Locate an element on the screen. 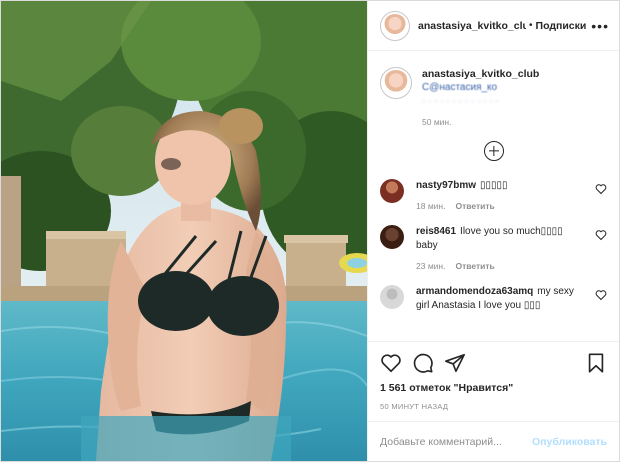 Image resolution: width=620 pixels, height=462 pixels. caption-username: anastasiya_kvitko_club is located at coordinates (480, 74).